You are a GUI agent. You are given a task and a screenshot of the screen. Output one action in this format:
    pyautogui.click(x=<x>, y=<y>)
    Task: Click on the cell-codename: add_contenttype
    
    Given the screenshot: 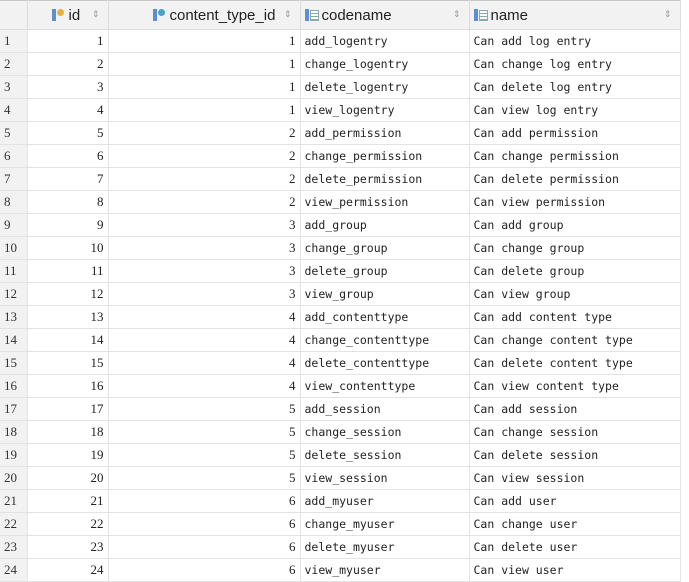 What is the action you would take?
    pyautogui.click(x=385, y=317)
    